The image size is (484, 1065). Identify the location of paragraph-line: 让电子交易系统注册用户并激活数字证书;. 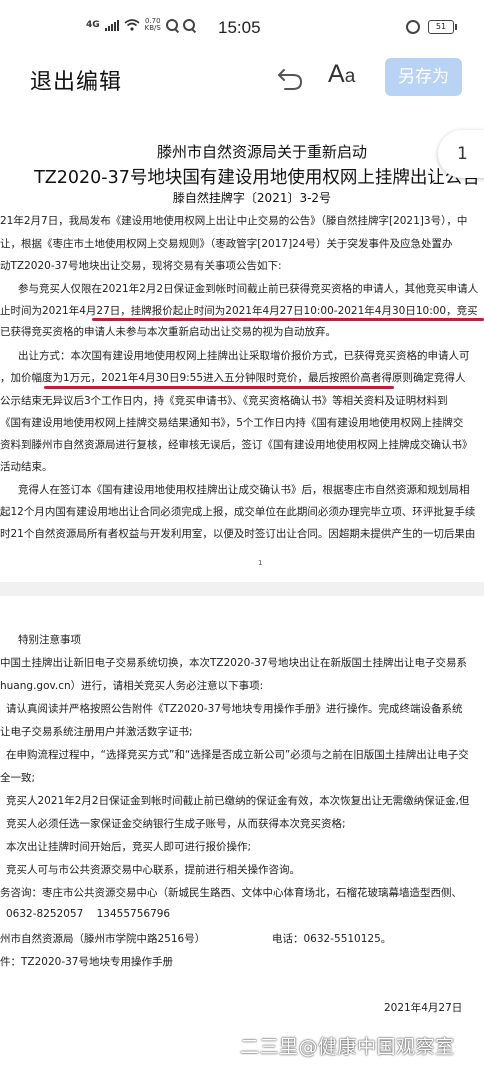
(96, 732).